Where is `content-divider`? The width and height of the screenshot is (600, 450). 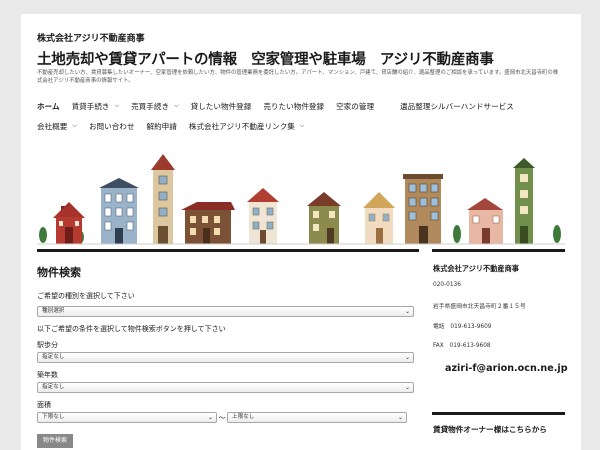 content-divider is located at coordinates (228, 250).